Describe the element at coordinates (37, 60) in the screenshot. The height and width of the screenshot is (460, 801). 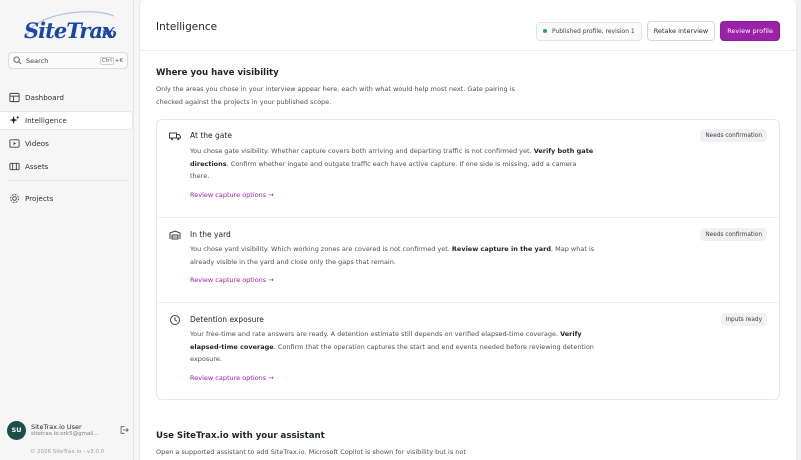
I see `search-label: Search` at that location.